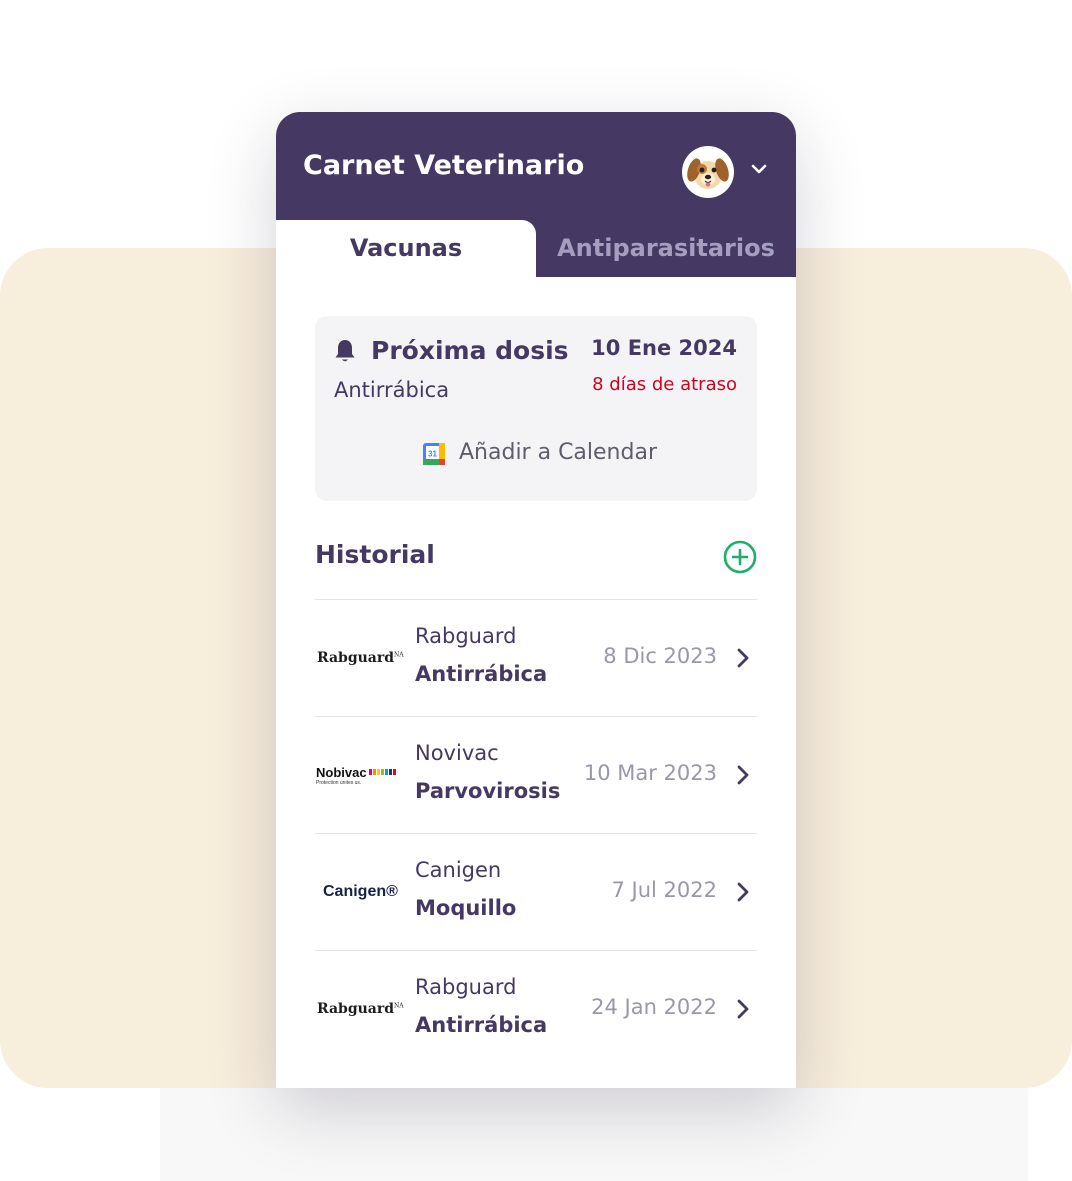  I want to click on overdue-status: 8 días de atraso, so click(664, 384).